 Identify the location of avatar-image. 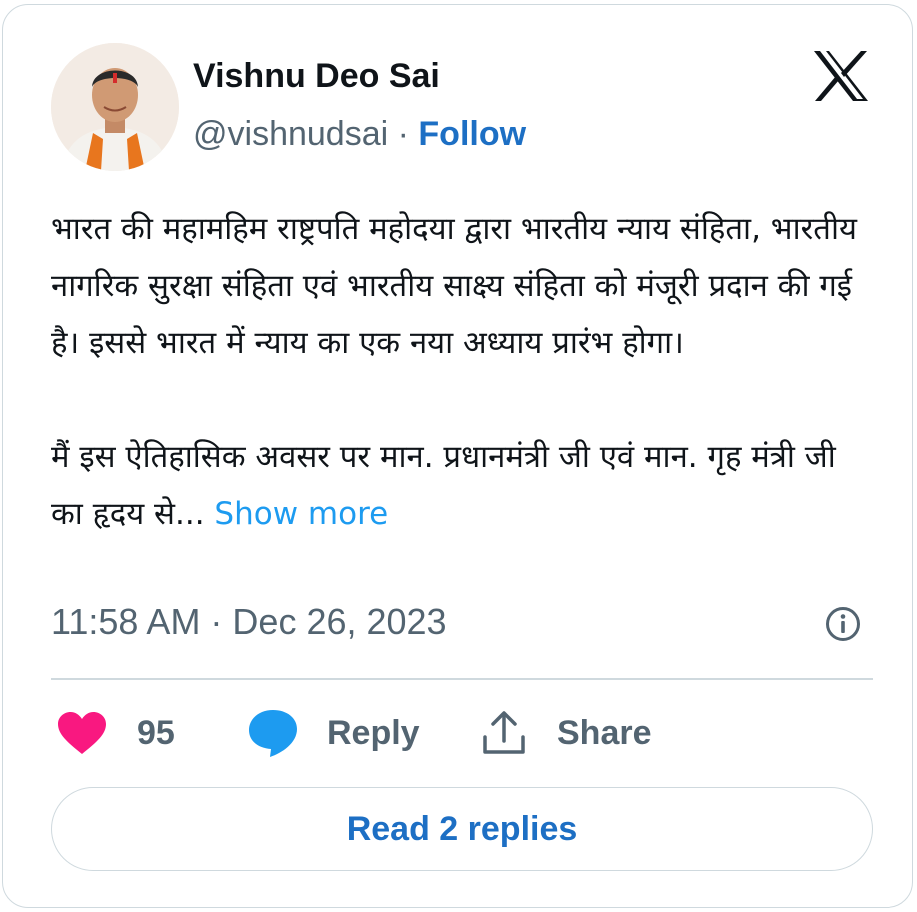
(115, 107).